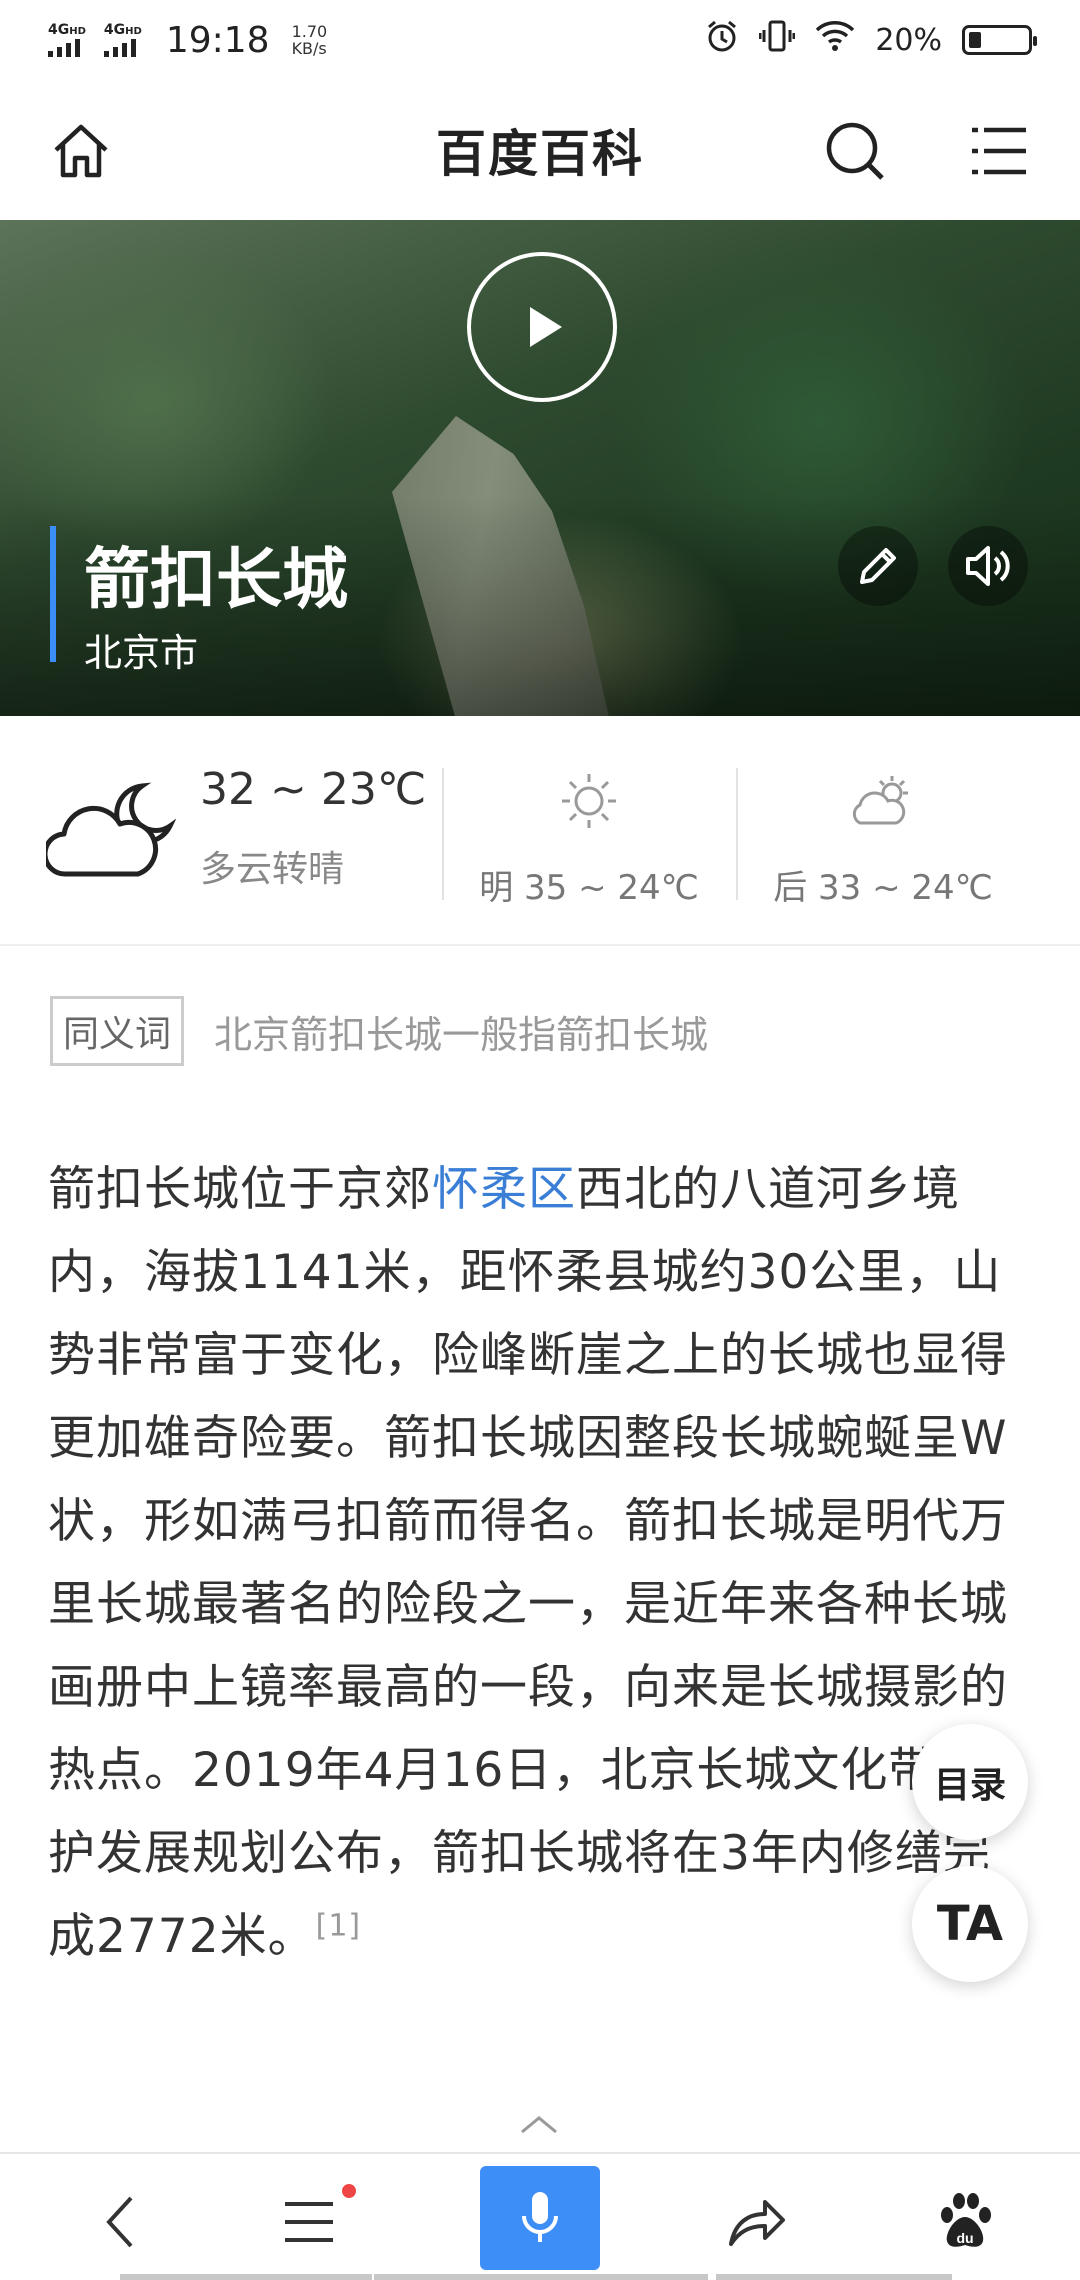 The height and width of the screenshot is (2280, 1080). I want to click on wifi-icon, so click(835, 40).